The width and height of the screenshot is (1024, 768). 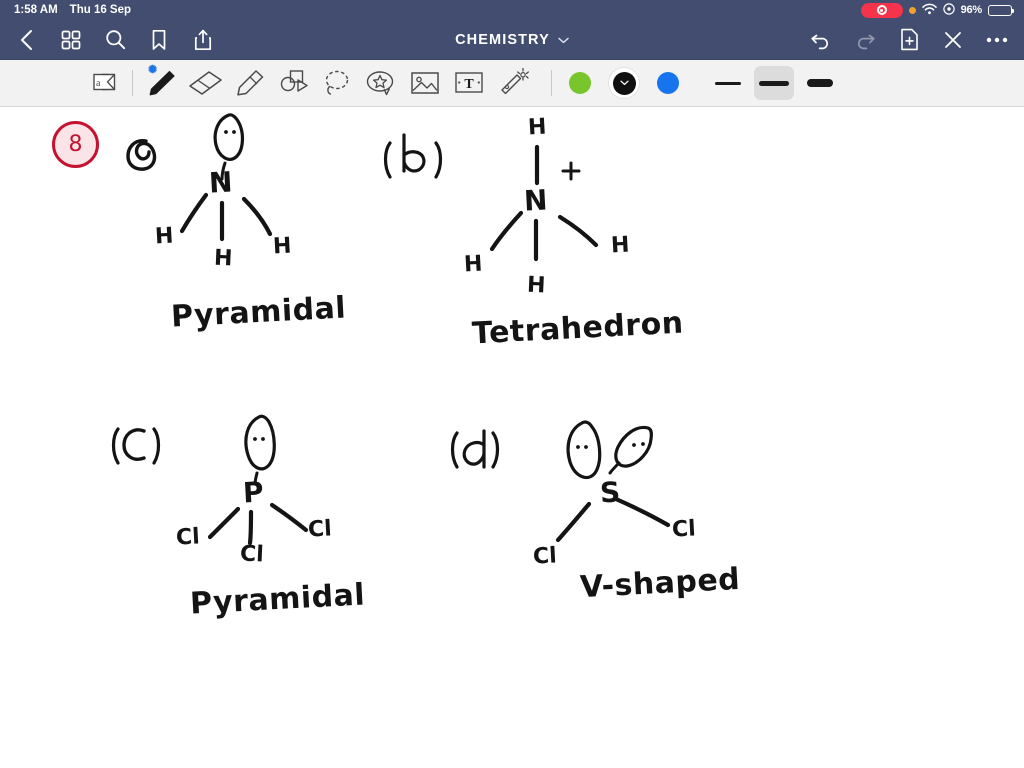 I want to click on redo-icon, so click(x=865, y=40).